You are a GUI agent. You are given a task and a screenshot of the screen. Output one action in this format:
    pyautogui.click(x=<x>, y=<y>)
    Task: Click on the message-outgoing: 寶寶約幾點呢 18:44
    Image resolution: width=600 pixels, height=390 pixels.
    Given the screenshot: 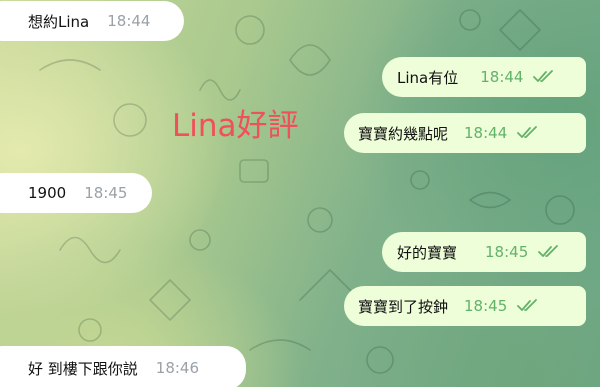 What is the action you would take?
    pyautogui.click(x=465, y=133)
    